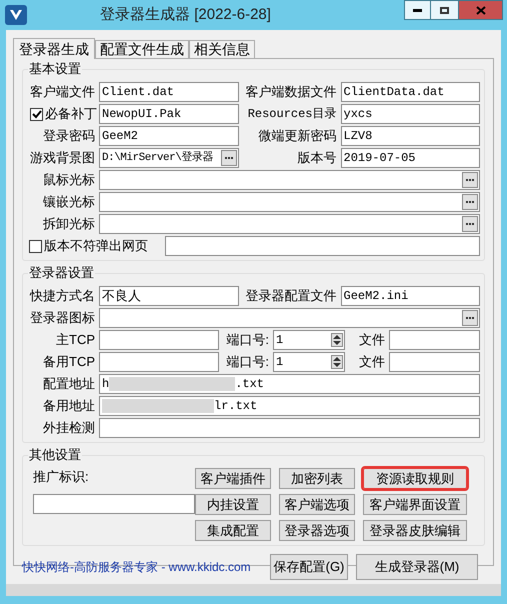  Describe the element at coordinates (69, 428) in the screenshot. I see `field-label: 外挂检测` at that location.